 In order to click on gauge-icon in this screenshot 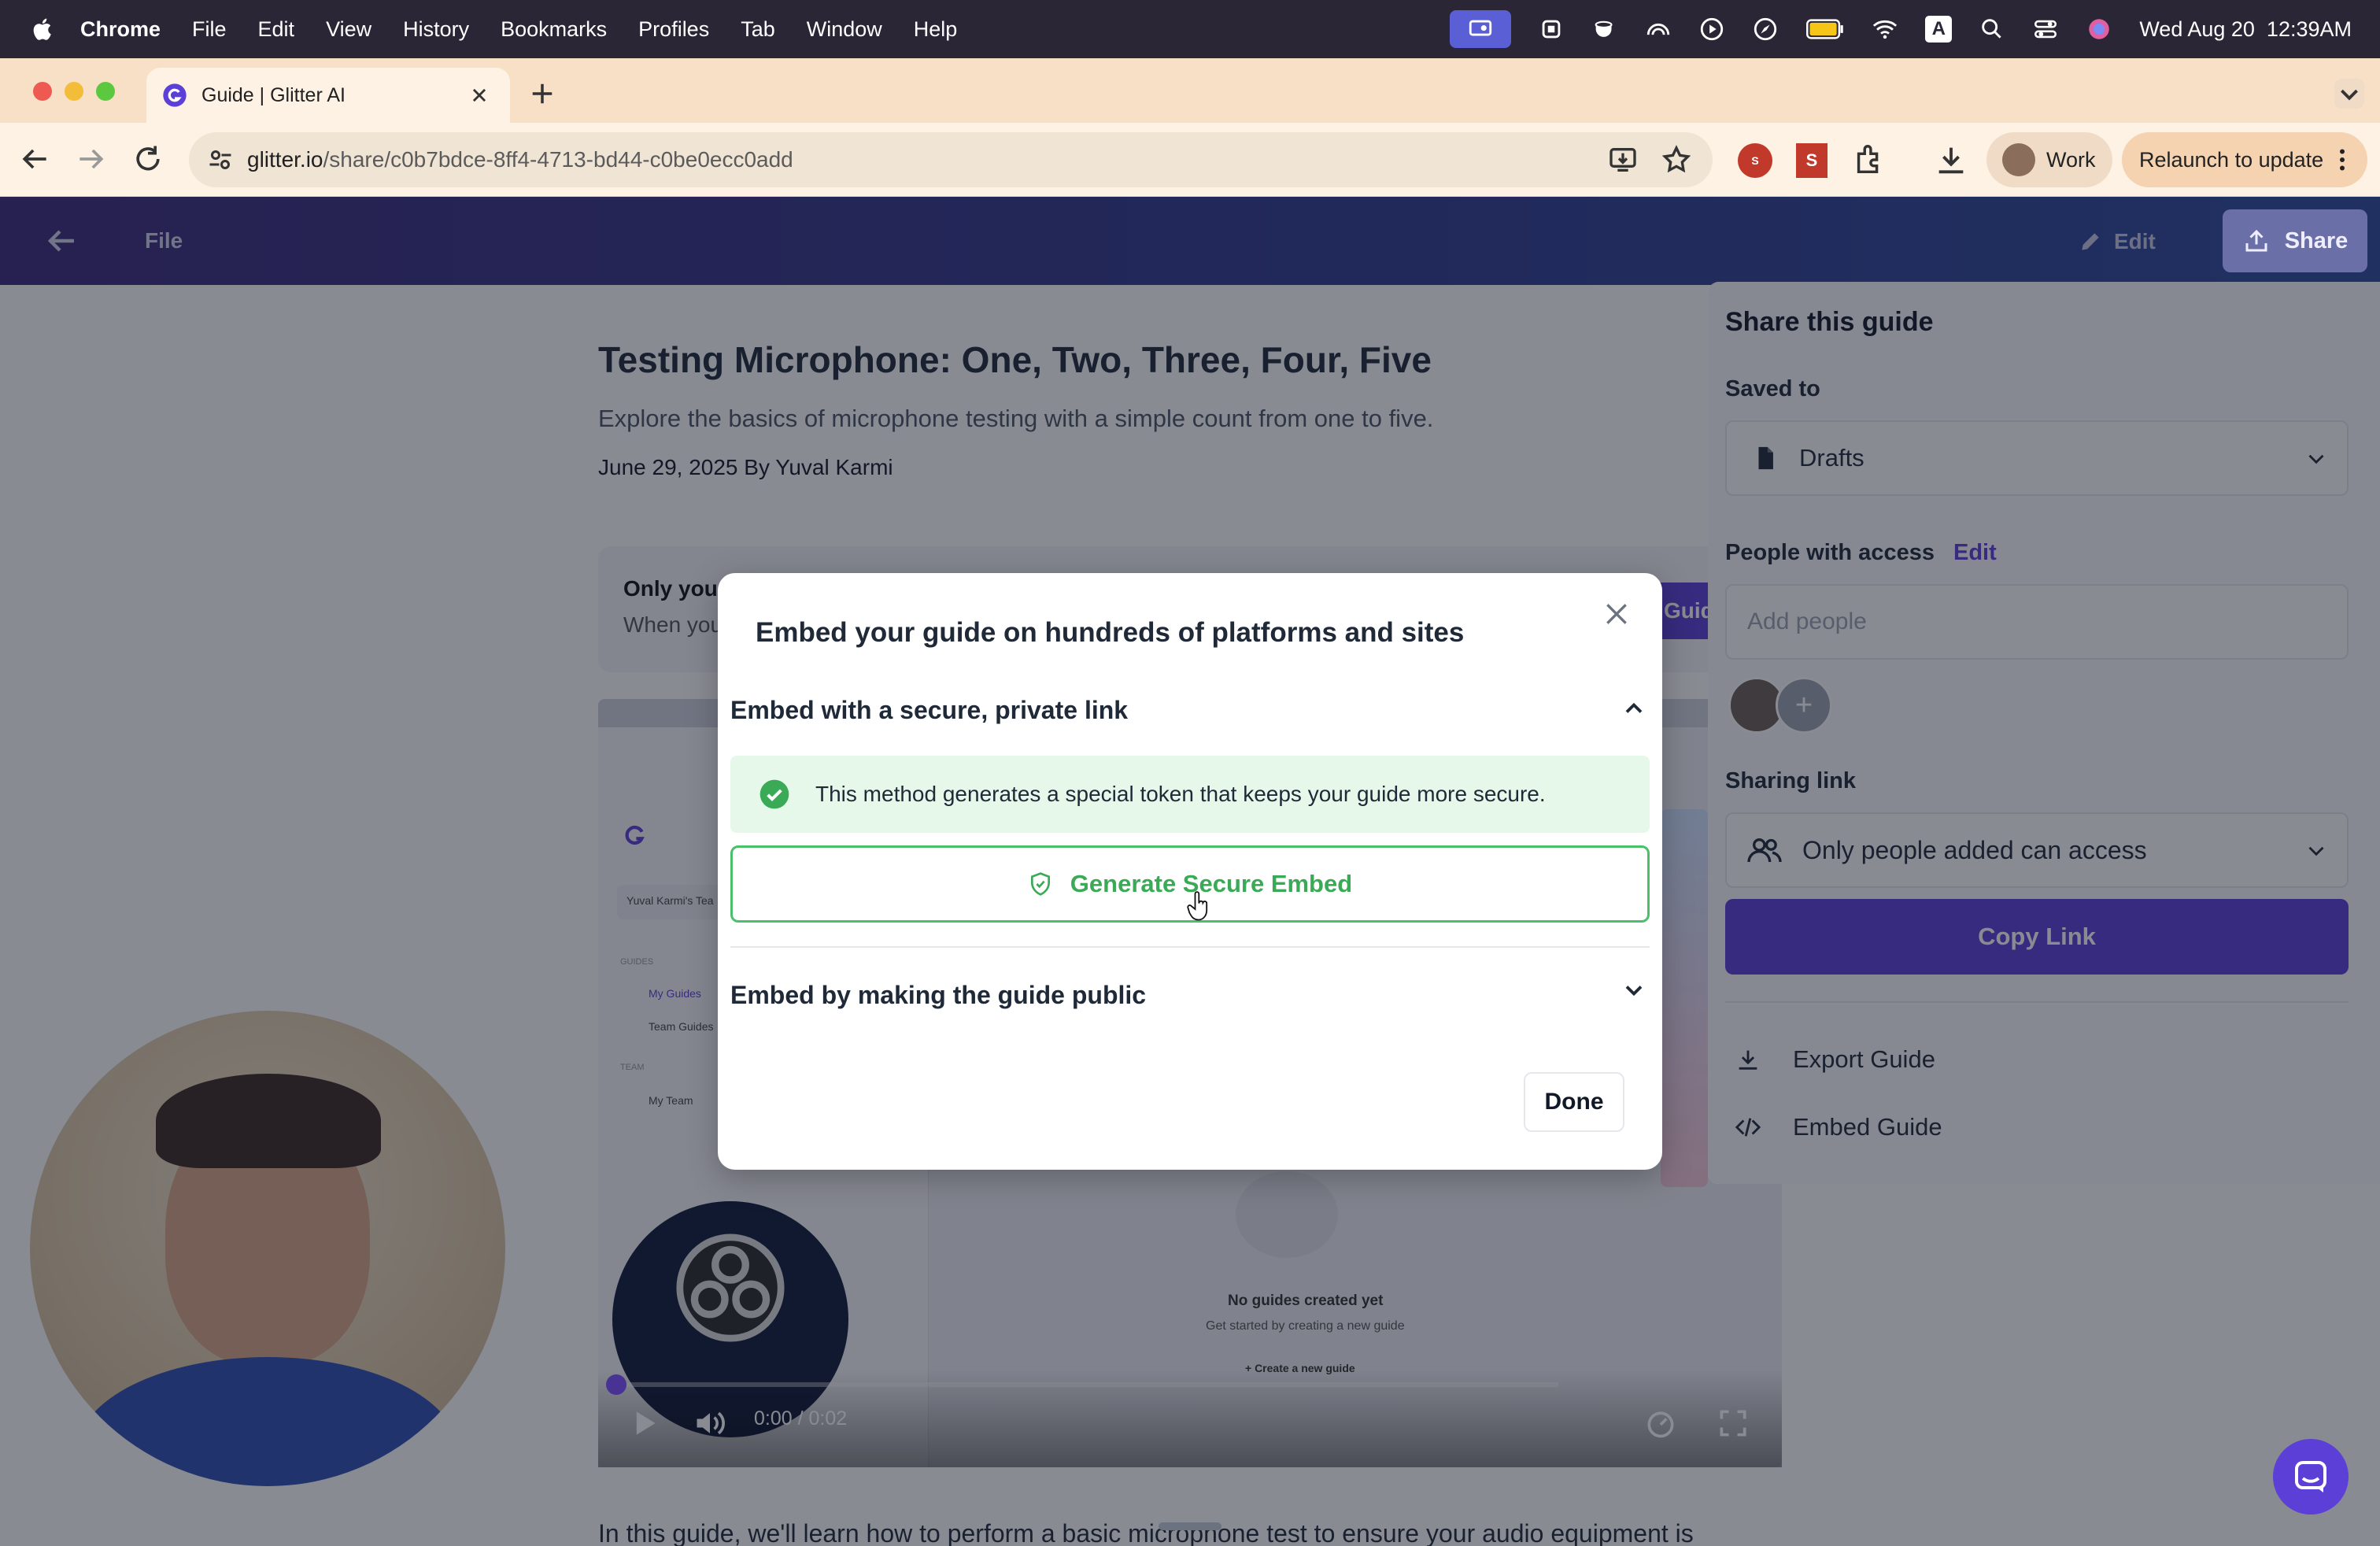, I will do `click(1658, 29)`.